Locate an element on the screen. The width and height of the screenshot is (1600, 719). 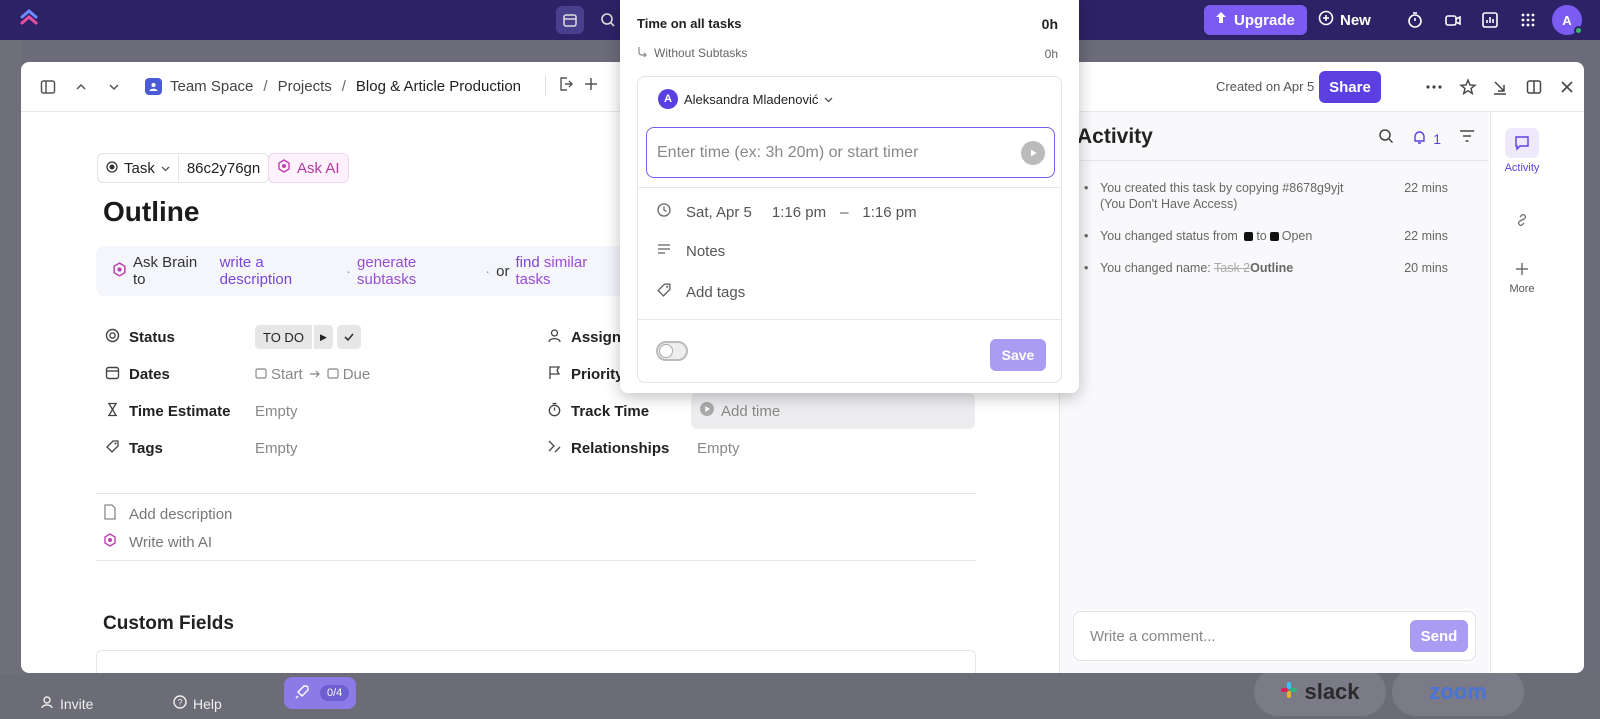
slack-integration: slack is located at coordinates (1320, 692).